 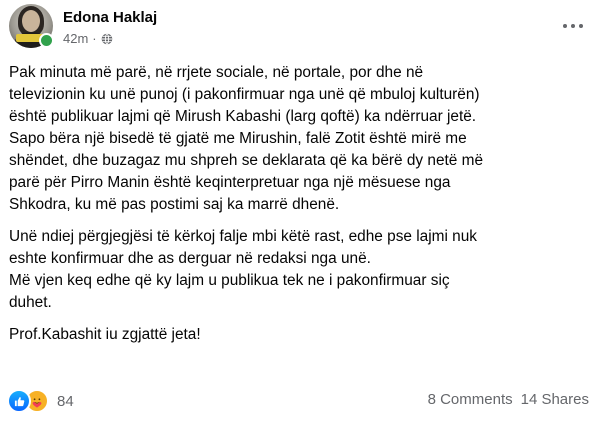 I want to click on more-options-icon, so click(x=573, y=26).